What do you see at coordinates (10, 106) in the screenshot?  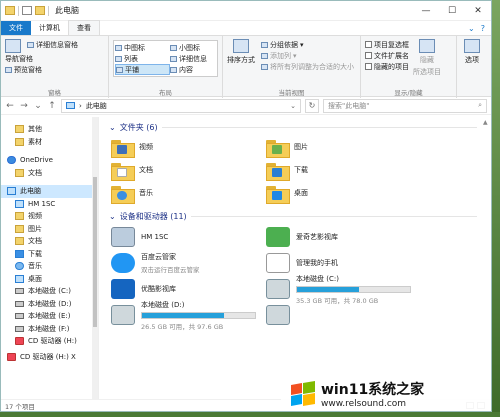 I see `back-arrow-icon: ←` at bounding box center [10, 106].